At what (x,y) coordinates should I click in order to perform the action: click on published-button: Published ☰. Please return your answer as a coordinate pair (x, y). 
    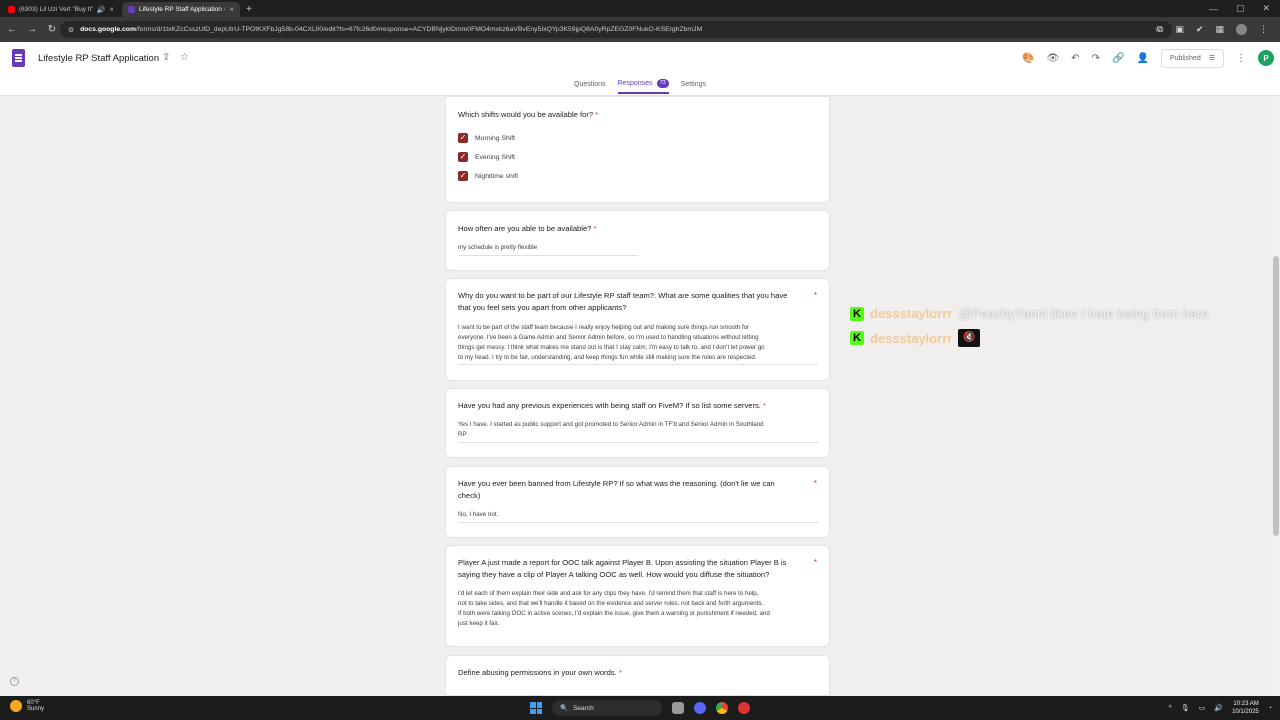
    Looking at the image, I should click on (1192, 58).